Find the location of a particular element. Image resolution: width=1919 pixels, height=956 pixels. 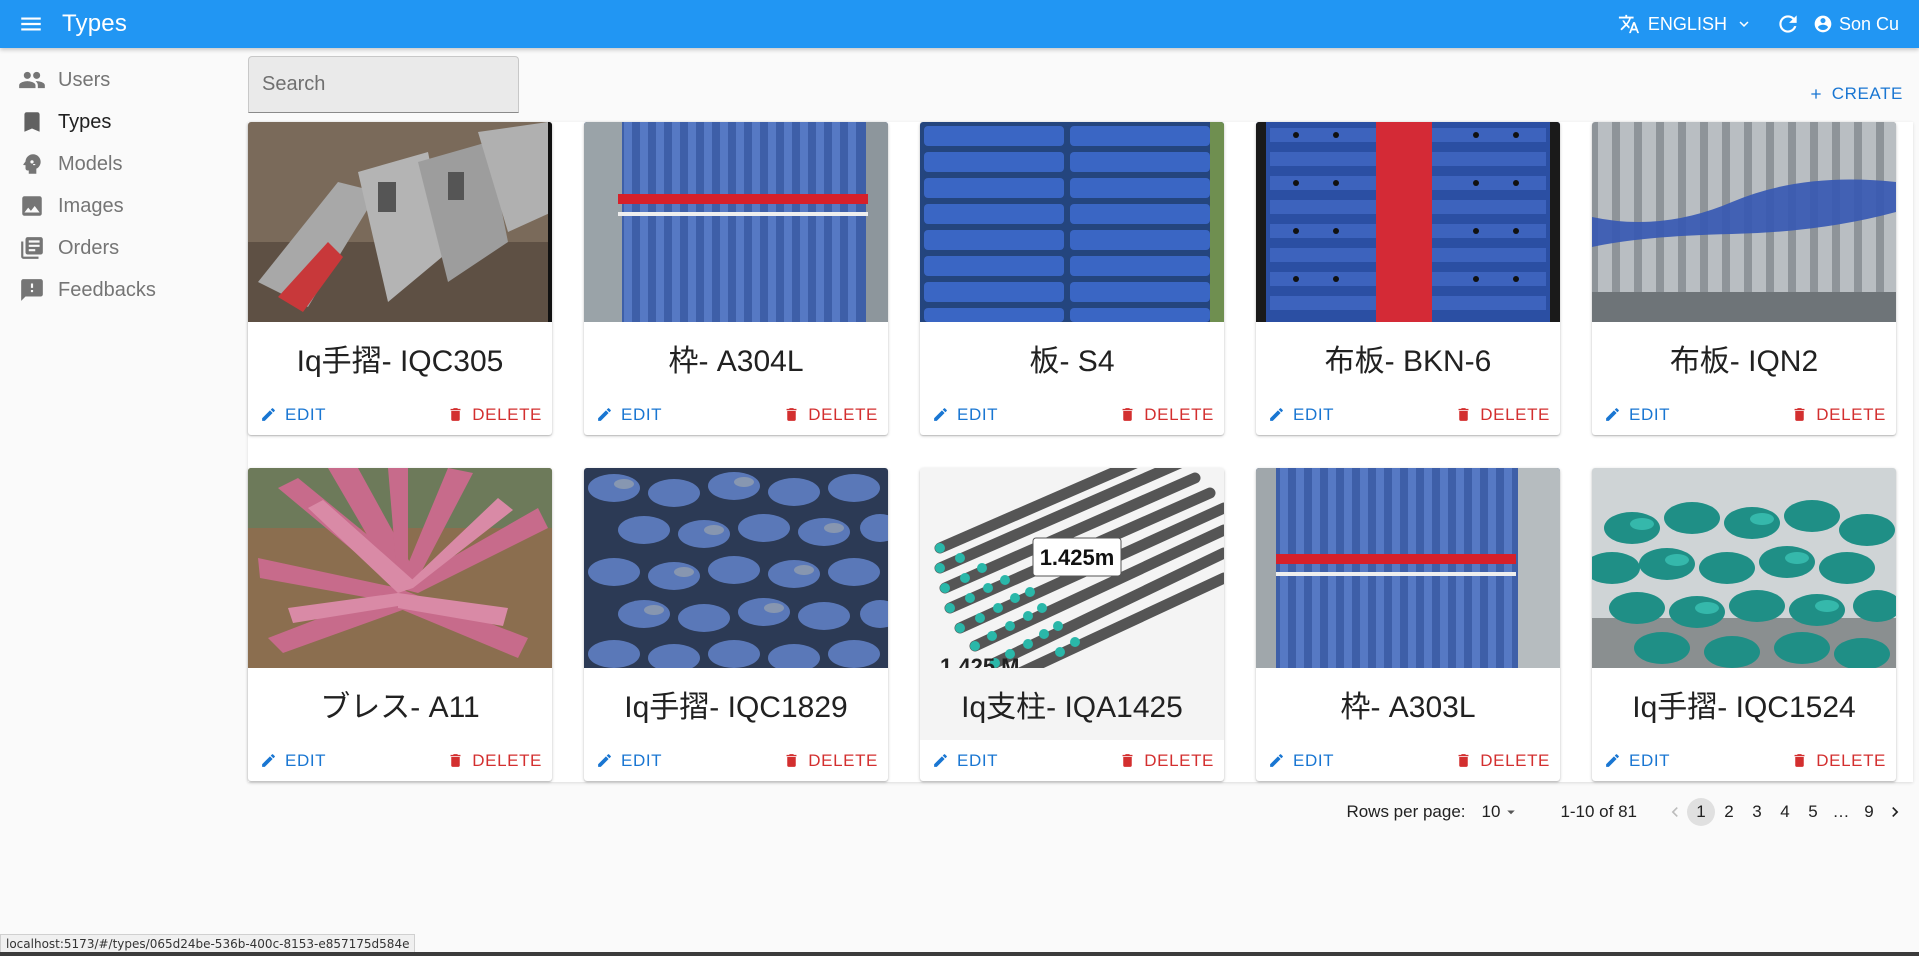

type-card: 布板- BKN-6 EDIT DELETE is located at coordinates (1408, 278).